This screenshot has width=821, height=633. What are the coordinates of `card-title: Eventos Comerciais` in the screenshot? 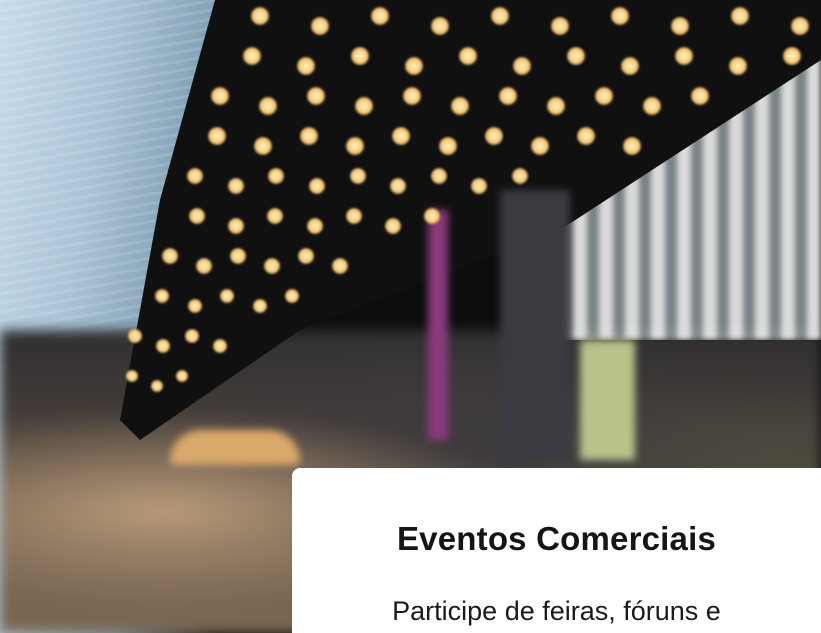 It's located at (556, 538).